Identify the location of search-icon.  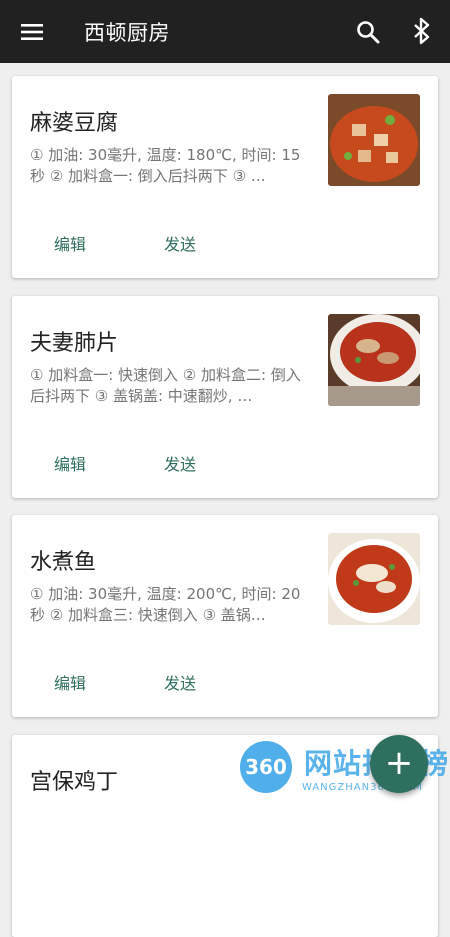
(368, 32).